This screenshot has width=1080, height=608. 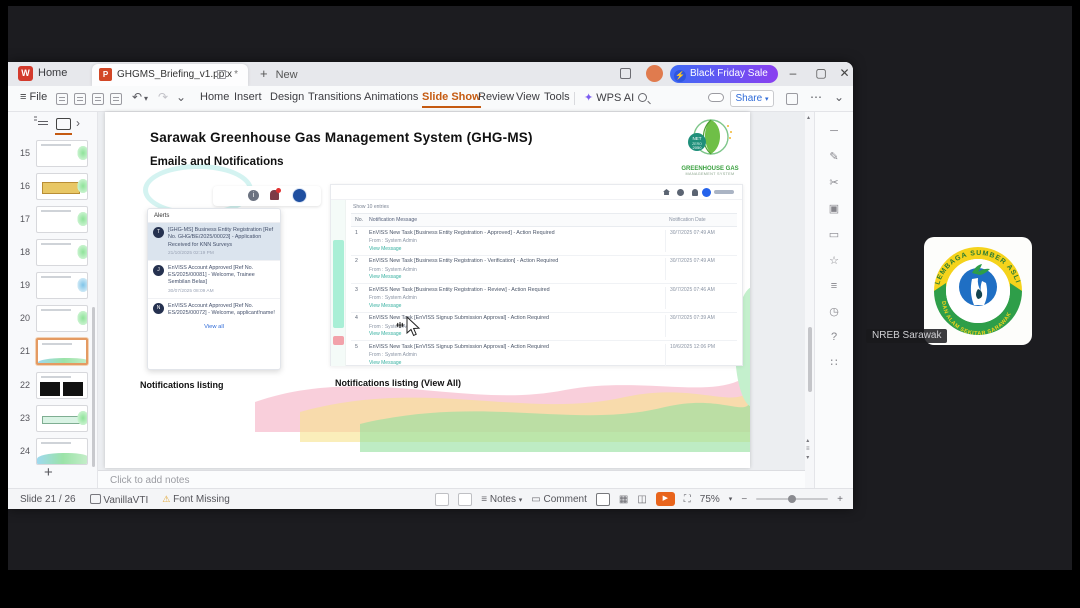 I want to click on normal-view-button, so click(x=602, y=499).